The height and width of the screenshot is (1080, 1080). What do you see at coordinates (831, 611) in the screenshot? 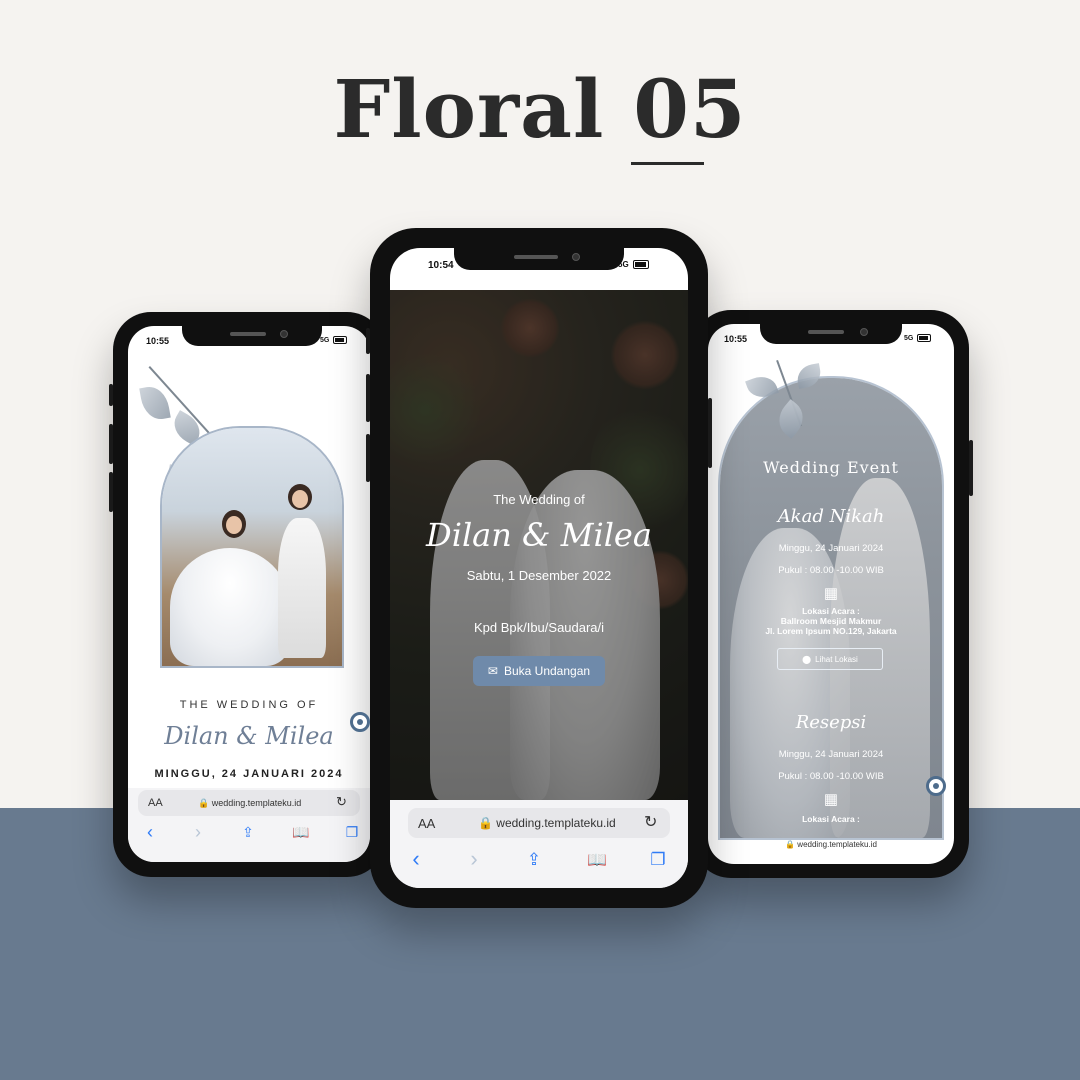
I see `akad-location-label: Lokasi Acara :` at bounding box center [831, 611].